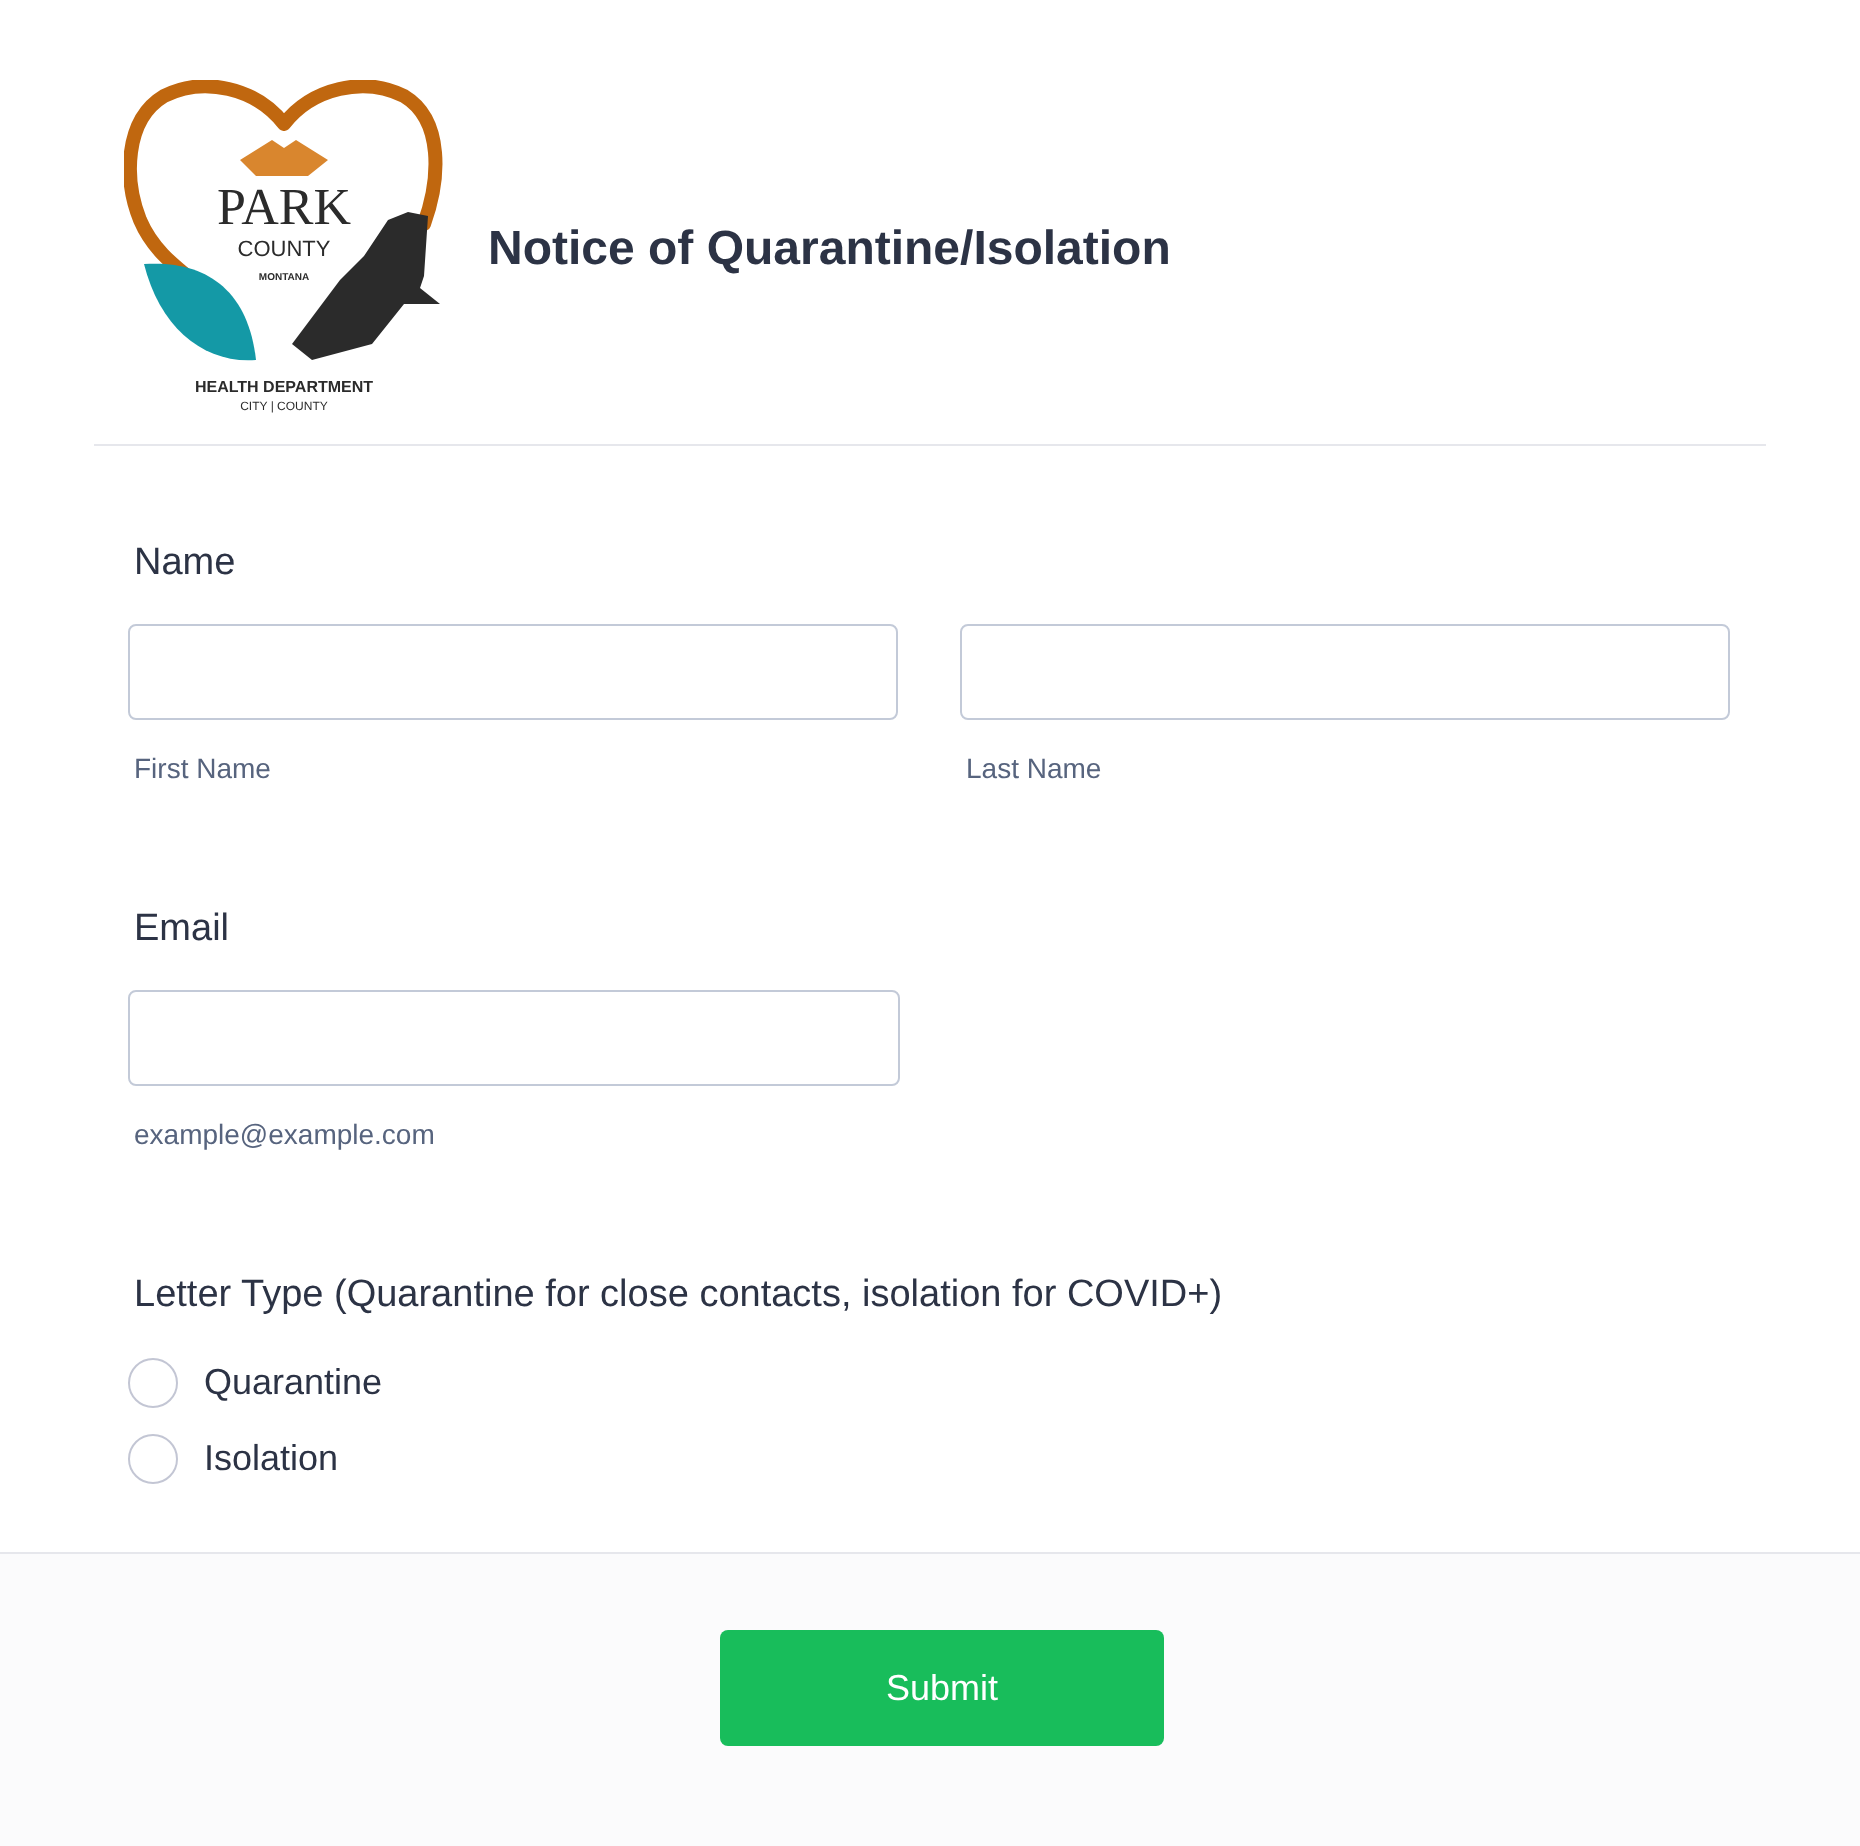  Describe the element at coordinates (186, 564) in the screenshot. I see `field-label: Name` at that location.